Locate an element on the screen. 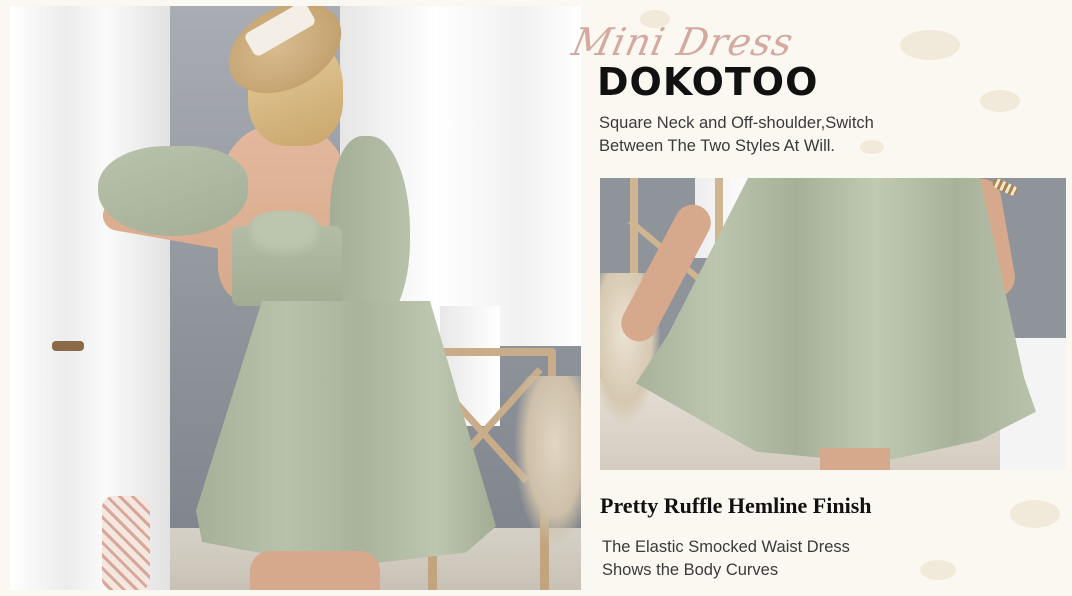 The height and width of the screenshot is (596, 1072). feature-title-ruffle-hemline: Pretty Ruffle Hemline Finish is located at coordinates (736, 505).